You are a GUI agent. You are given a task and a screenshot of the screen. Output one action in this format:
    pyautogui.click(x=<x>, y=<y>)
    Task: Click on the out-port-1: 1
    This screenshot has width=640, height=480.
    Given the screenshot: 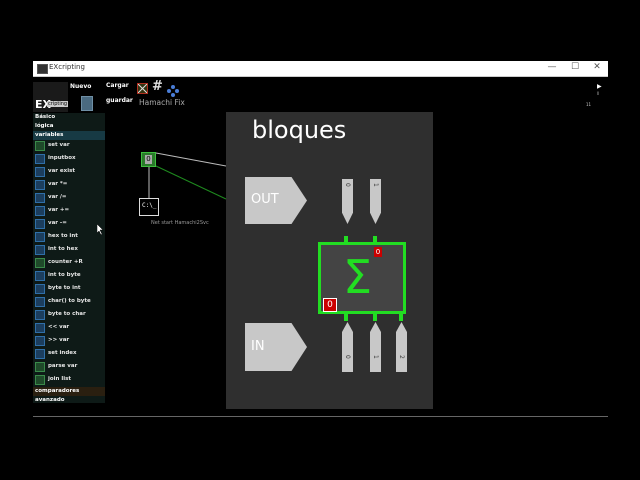 What is the action you would take?
    pyautogui.click(x=375, y=201)
    